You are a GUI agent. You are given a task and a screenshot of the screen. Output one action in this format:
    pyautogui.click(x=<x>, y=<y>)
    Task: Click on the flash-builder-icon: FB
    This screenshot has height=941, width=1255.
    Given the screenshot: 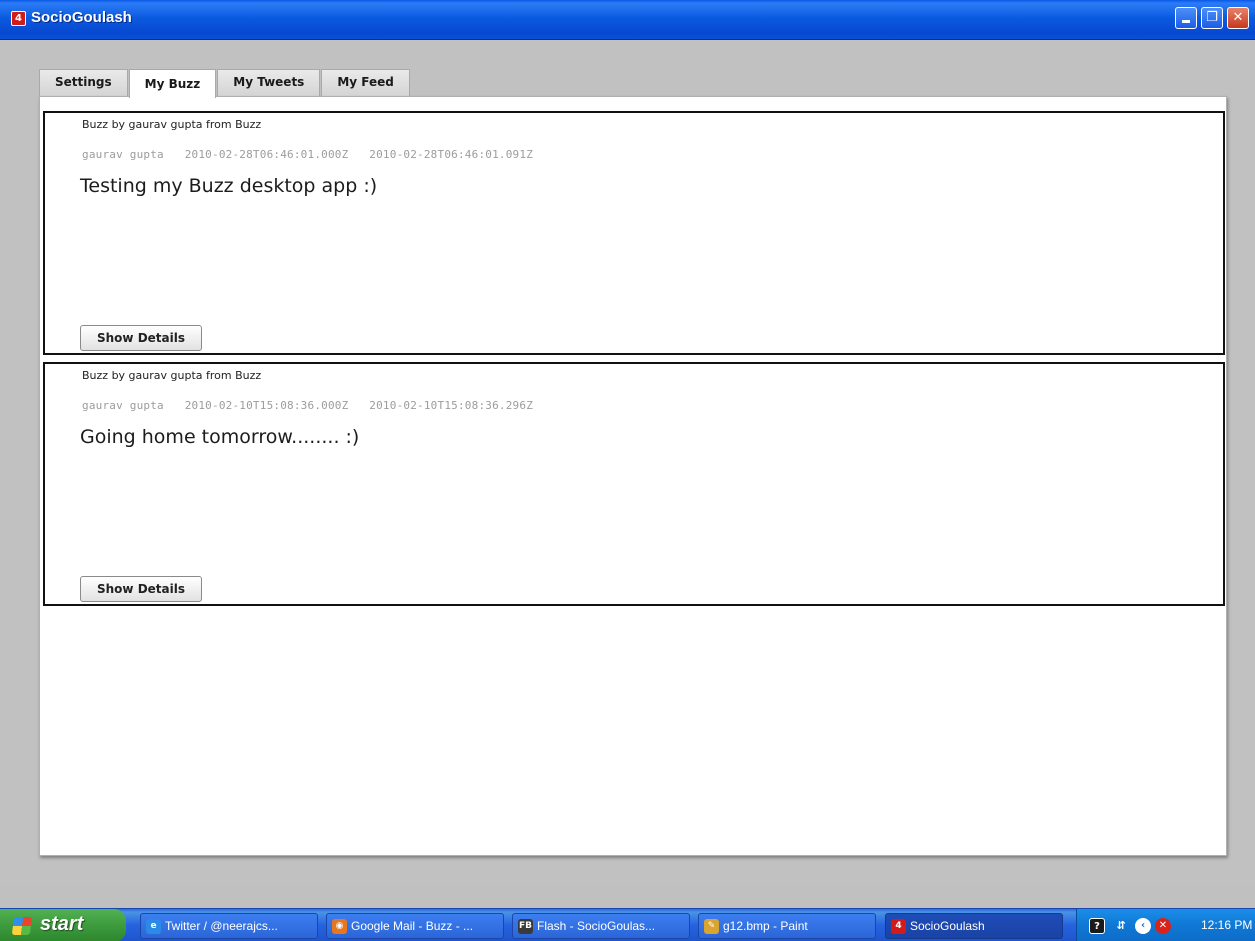 What is the action you would take?
    pyautogui.click(x=525, y=926)
    